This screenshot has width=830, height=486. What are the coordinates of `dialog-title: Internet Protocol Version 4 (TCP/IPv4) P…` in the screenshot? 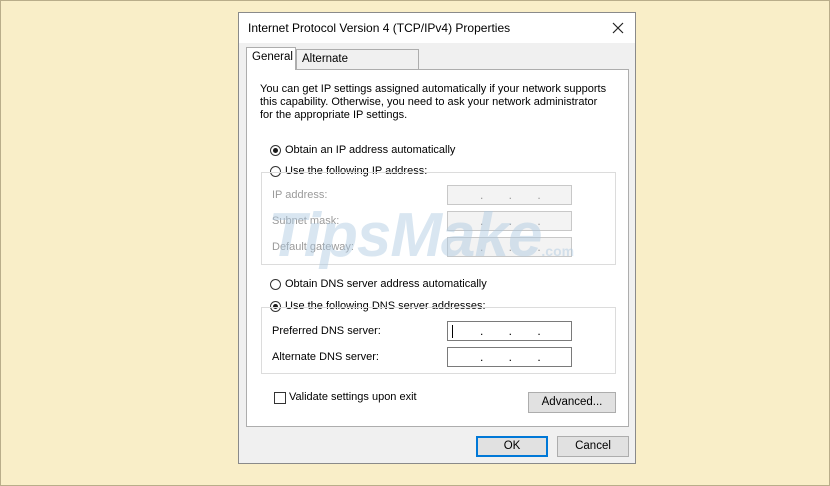 It's located at (379, 28).